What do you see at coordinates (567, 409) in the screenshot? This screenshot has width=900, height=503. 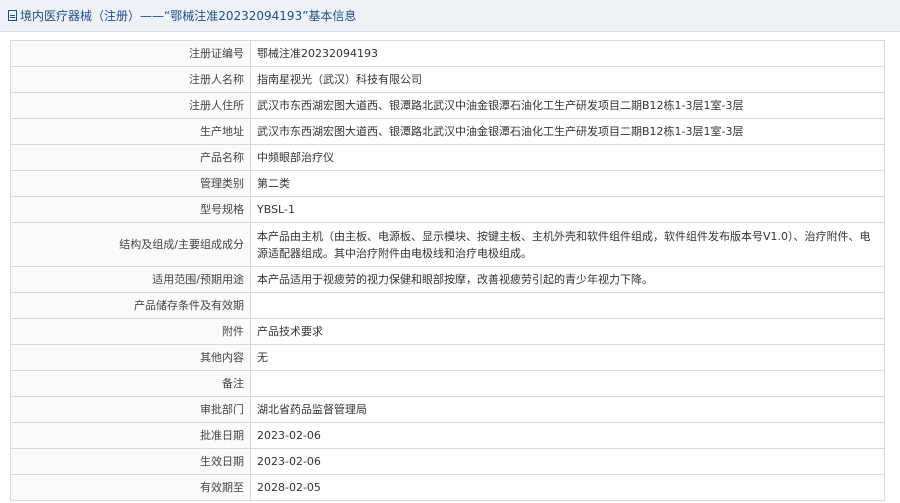 I see `row-value: 湖北省药品监督管理局` at bounding box center [567, 409].